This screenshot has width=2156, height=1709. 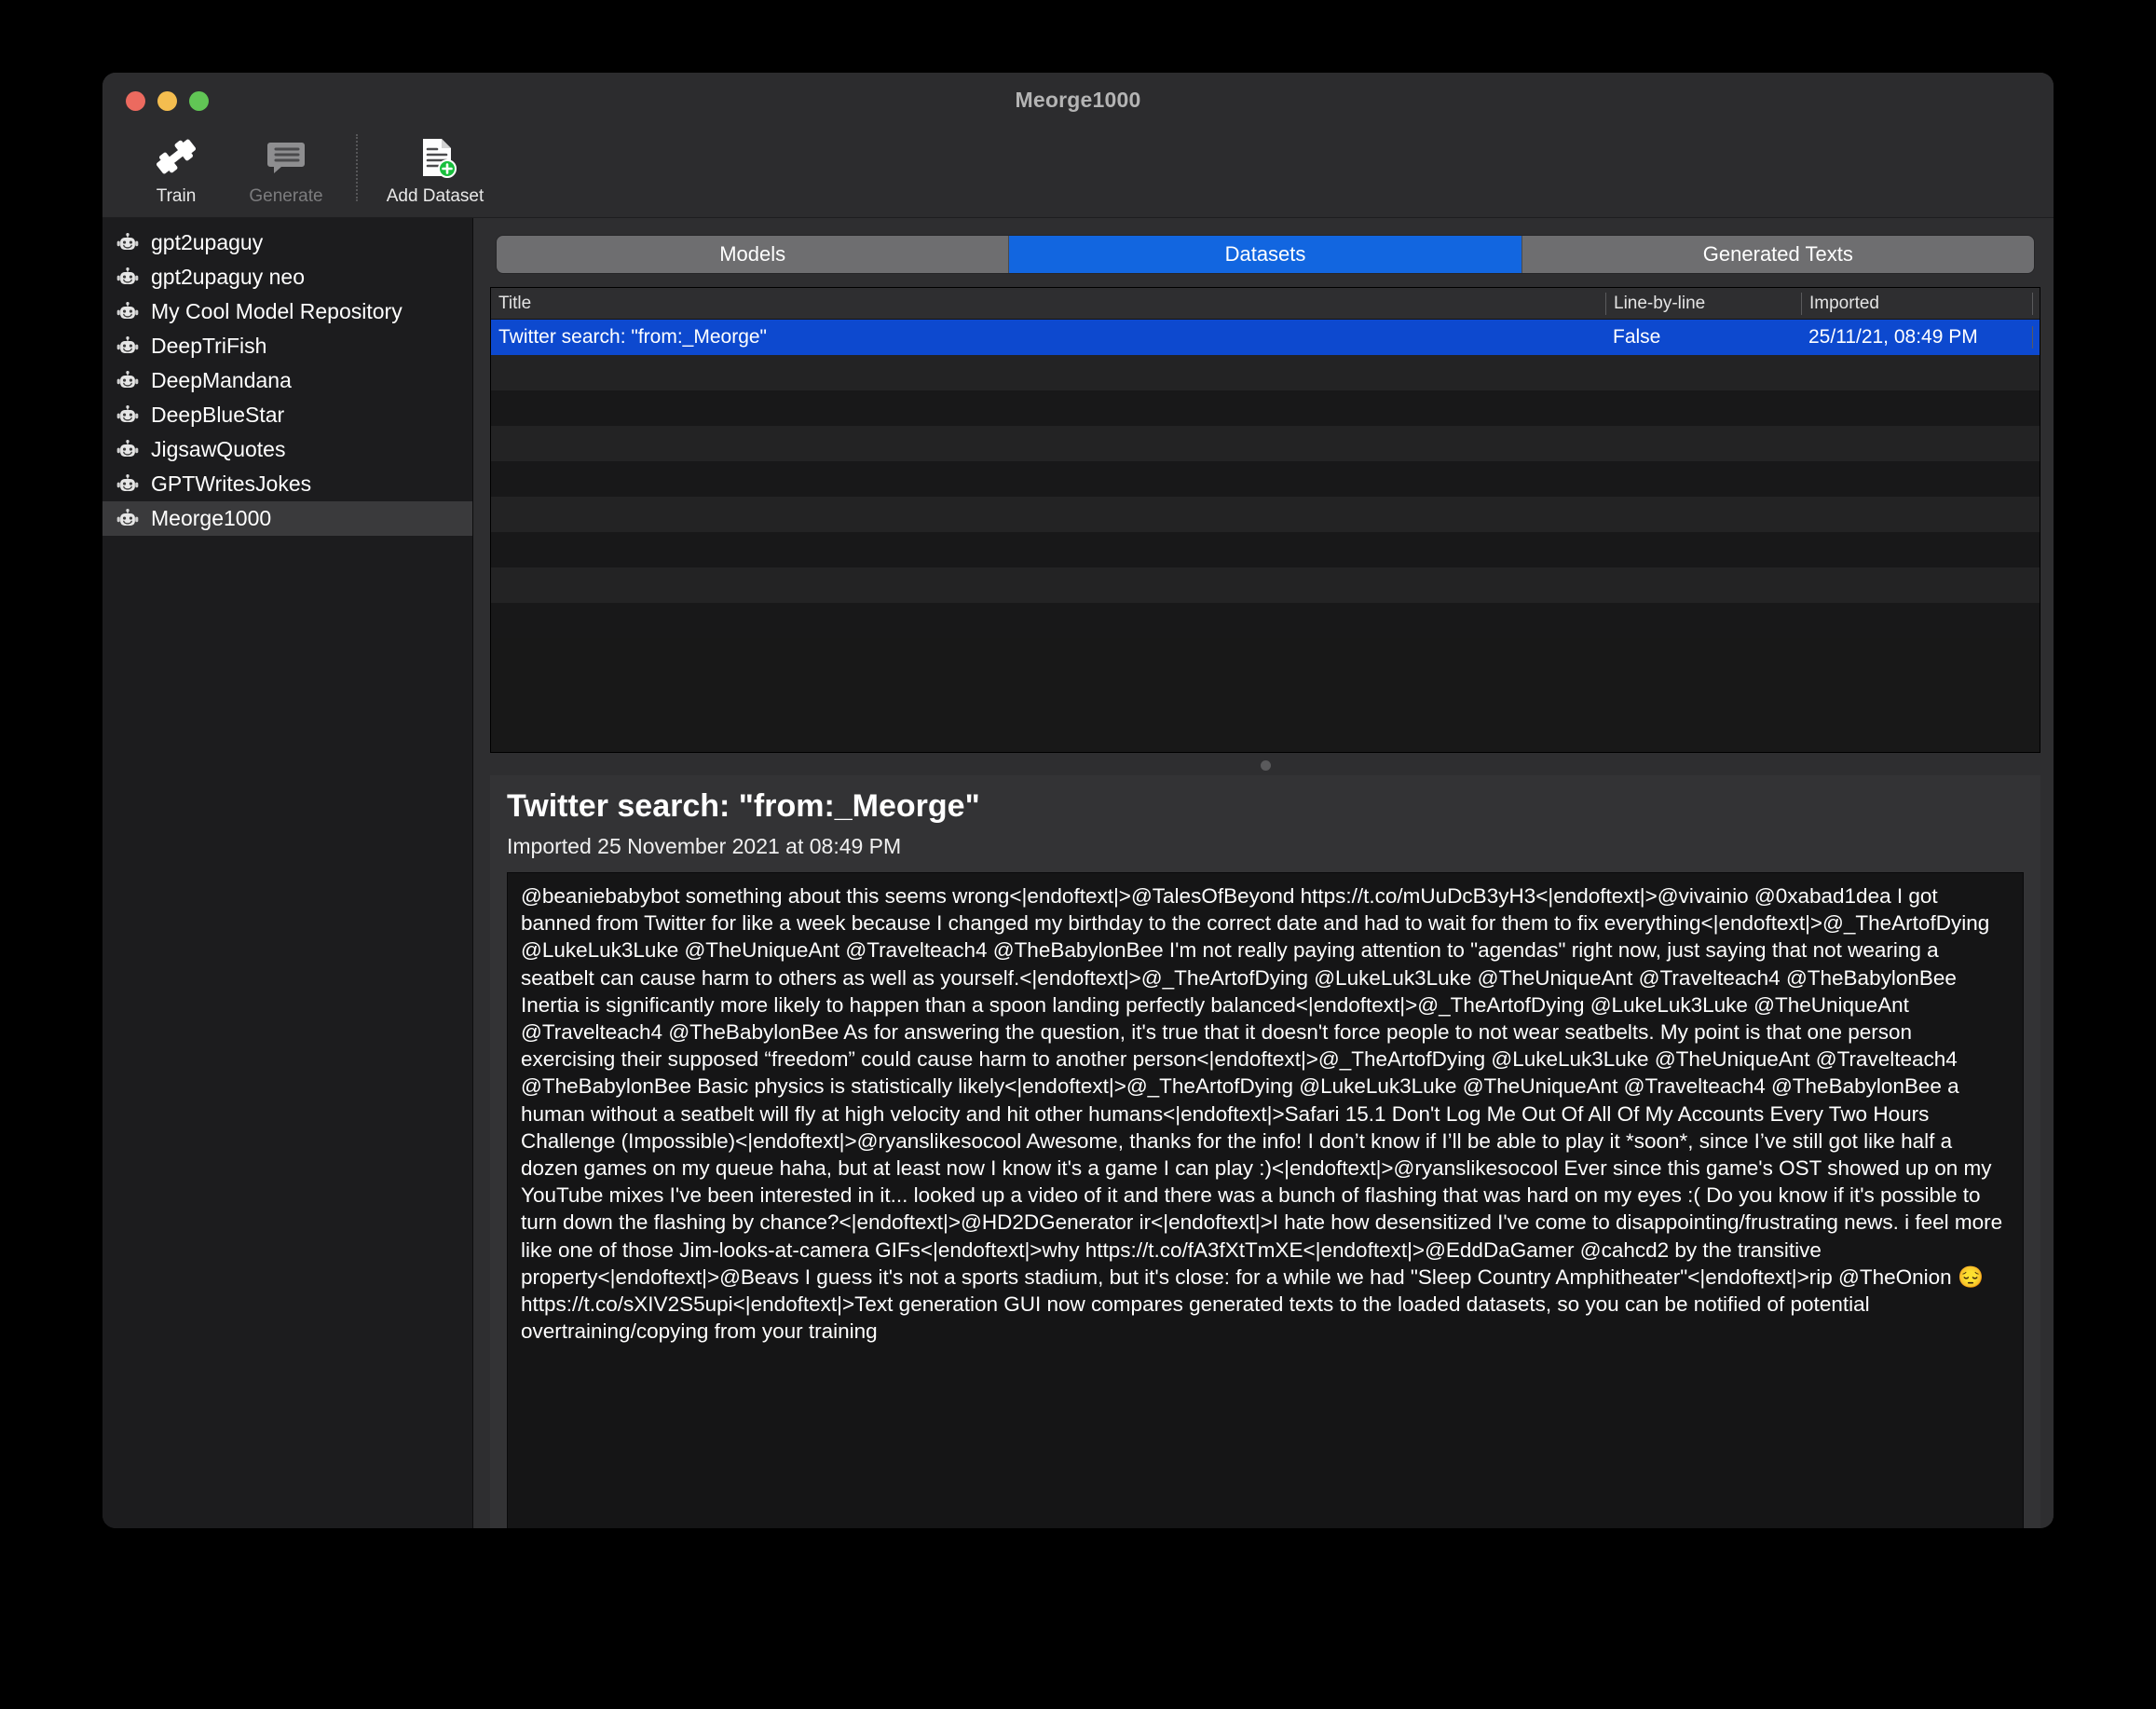 I want to click on sidebar-item-jigsawquotes: JigsawQuotes, so click(x=287, y=449).